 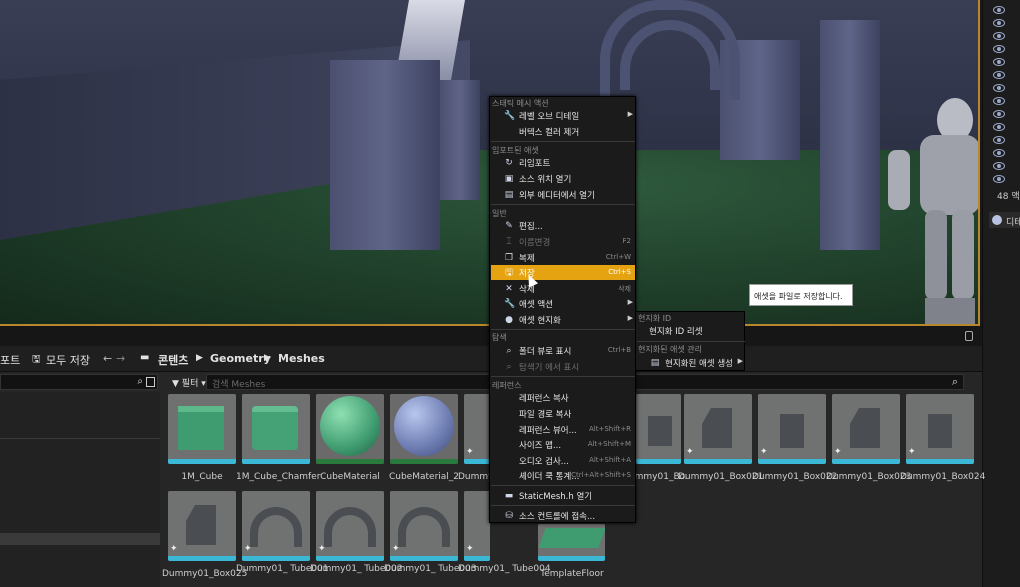 What do you see at coordinates (509, 289) in the screenshot?
I see `delete-icon: ✕` at bounding box center [509, 289].